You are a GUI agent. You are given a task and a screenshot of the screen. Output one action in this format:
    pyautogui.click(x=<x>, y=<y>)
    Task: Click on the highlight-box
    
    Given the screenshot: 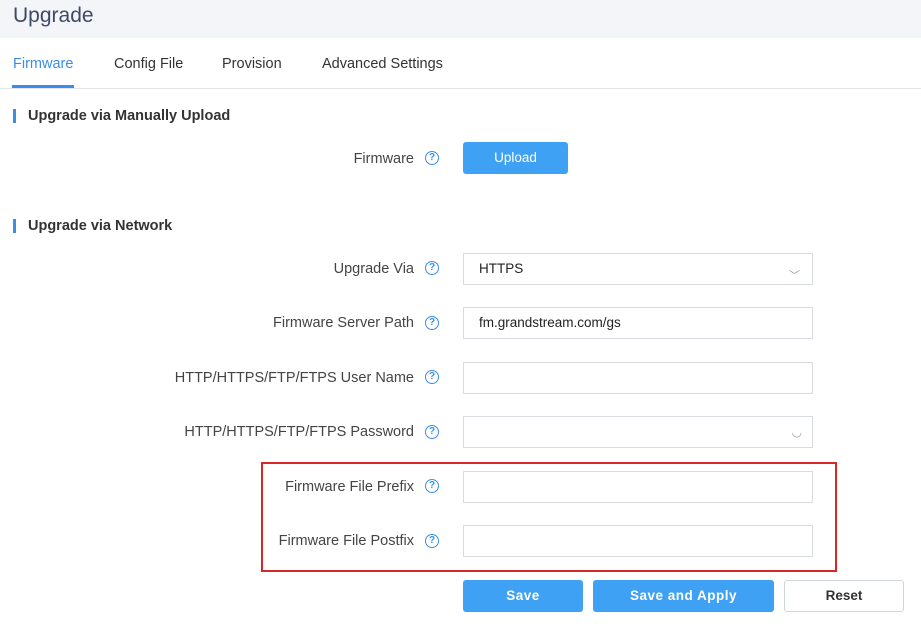 What is the action you would take?
    pyautogui.click(x=549, y=517)
    